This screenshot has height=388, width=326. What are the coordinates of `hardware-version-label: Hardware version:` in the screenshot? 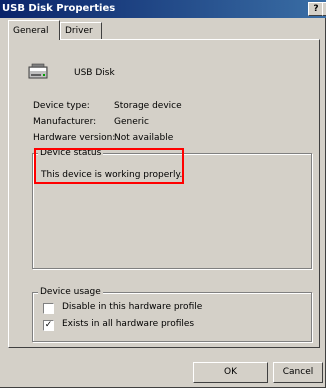 It's located at (74, 138).